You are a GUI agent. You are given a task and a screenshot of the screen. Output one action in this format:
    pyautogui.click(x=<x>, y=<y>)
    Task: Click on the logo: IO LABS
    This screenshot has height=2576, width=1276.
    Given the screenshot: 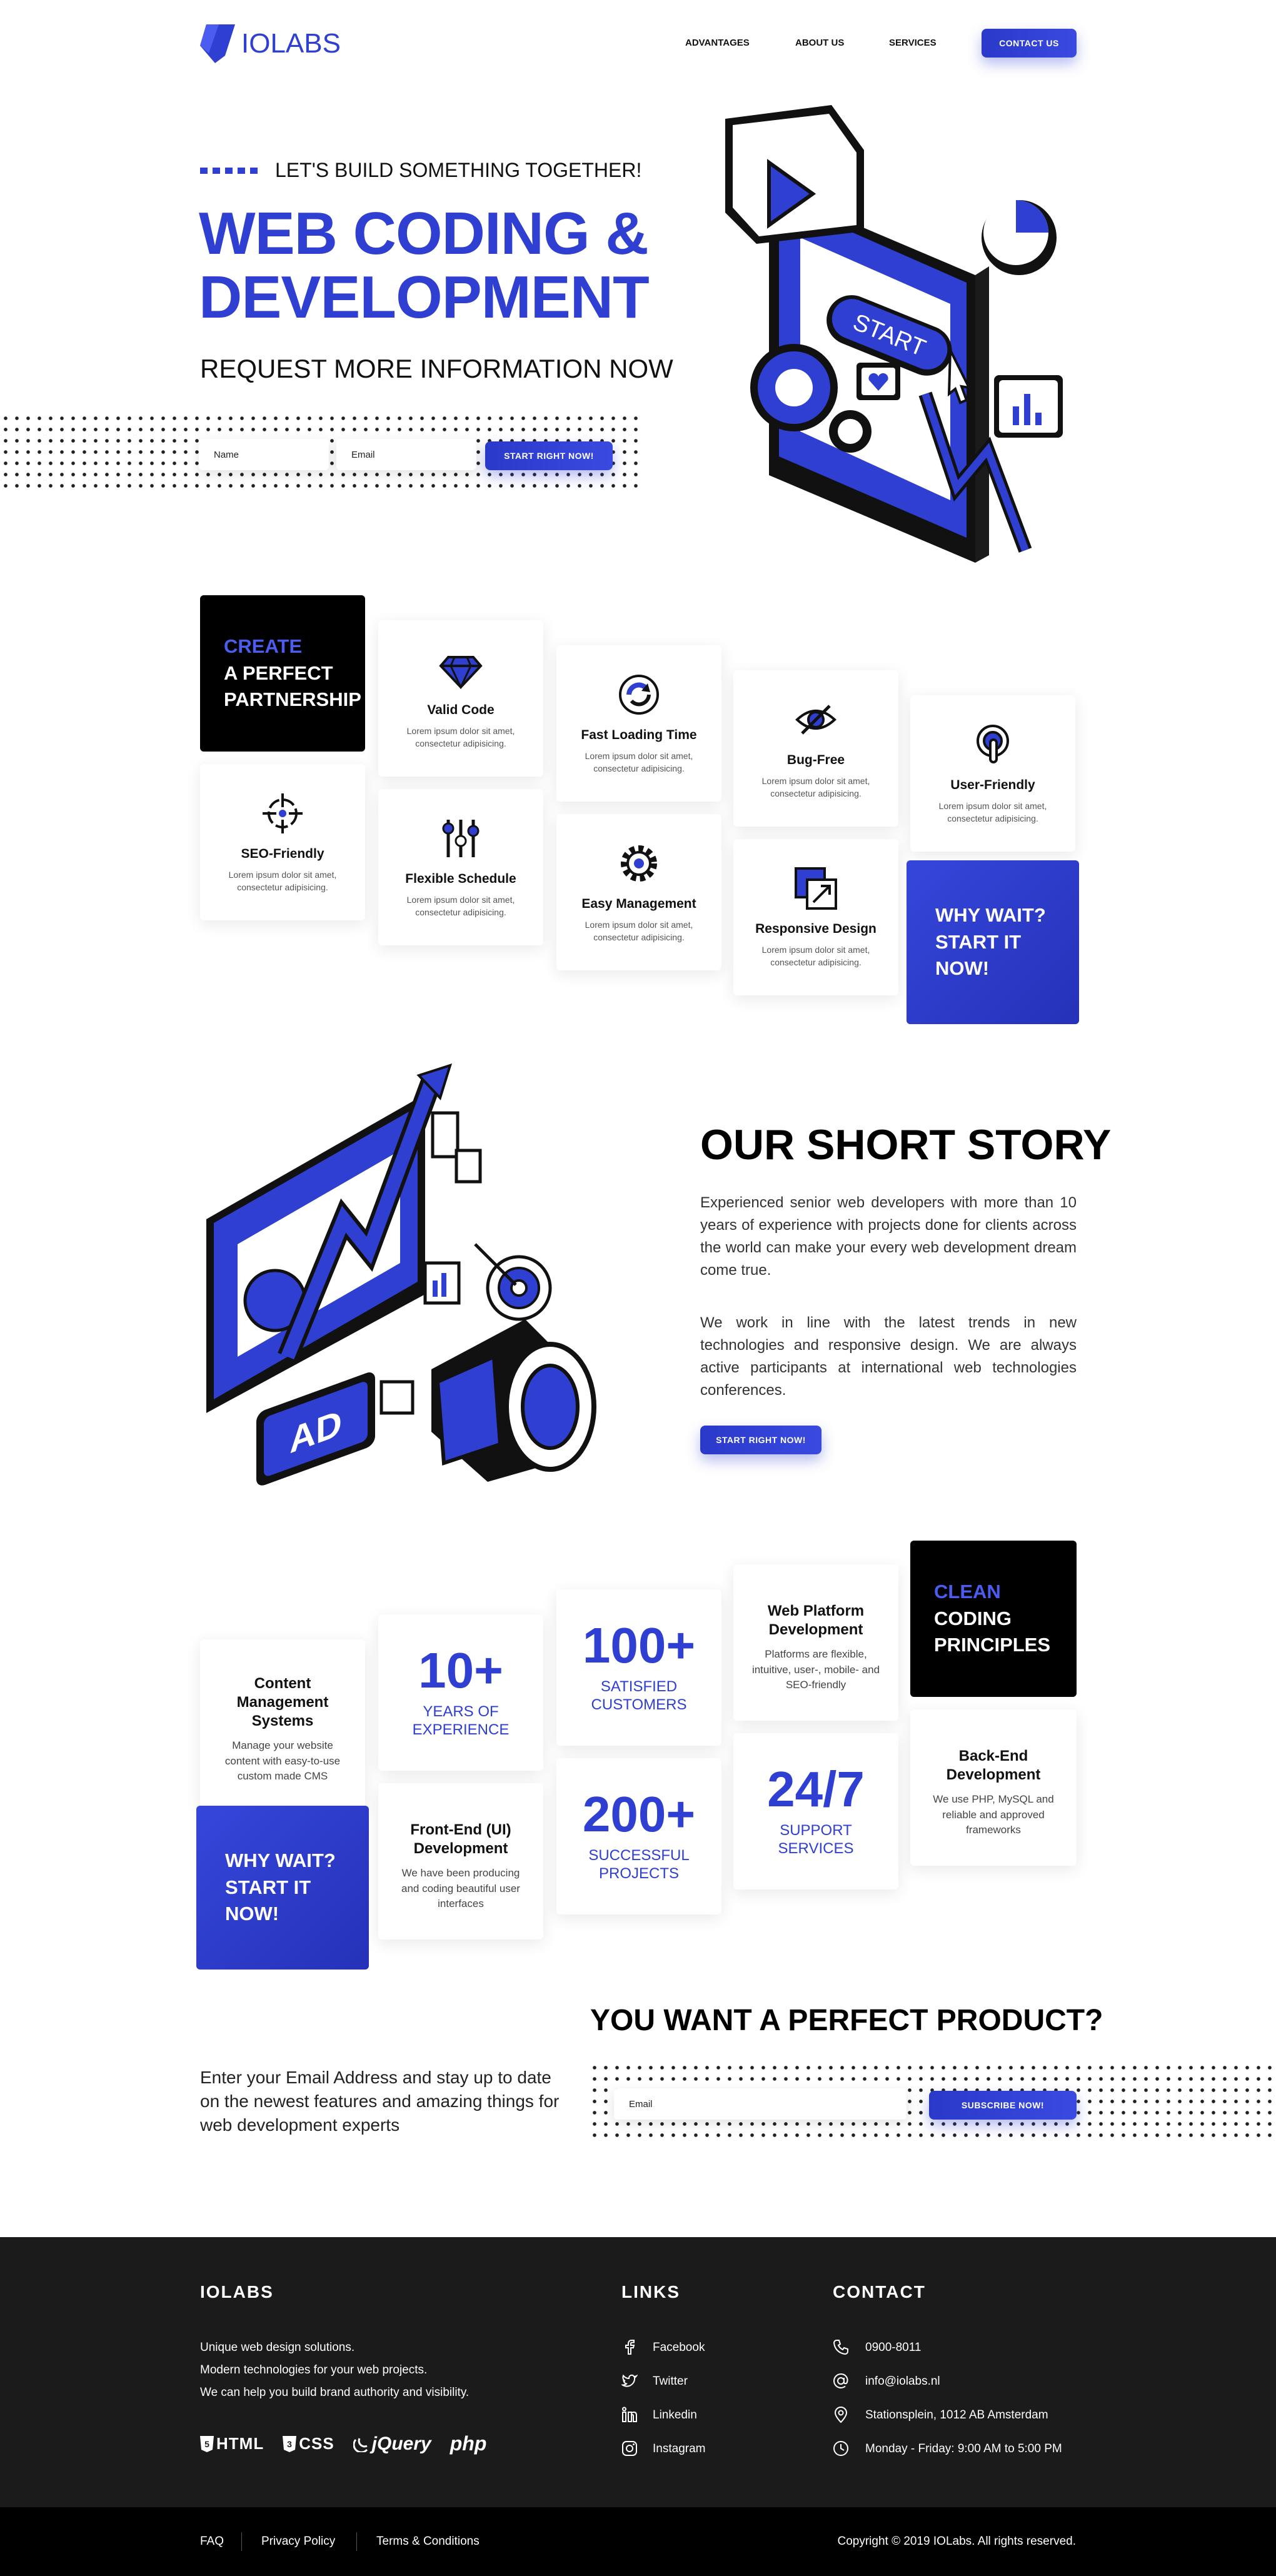 What is the action you would take?
    pyautogui.click(x=270, y=43)
    